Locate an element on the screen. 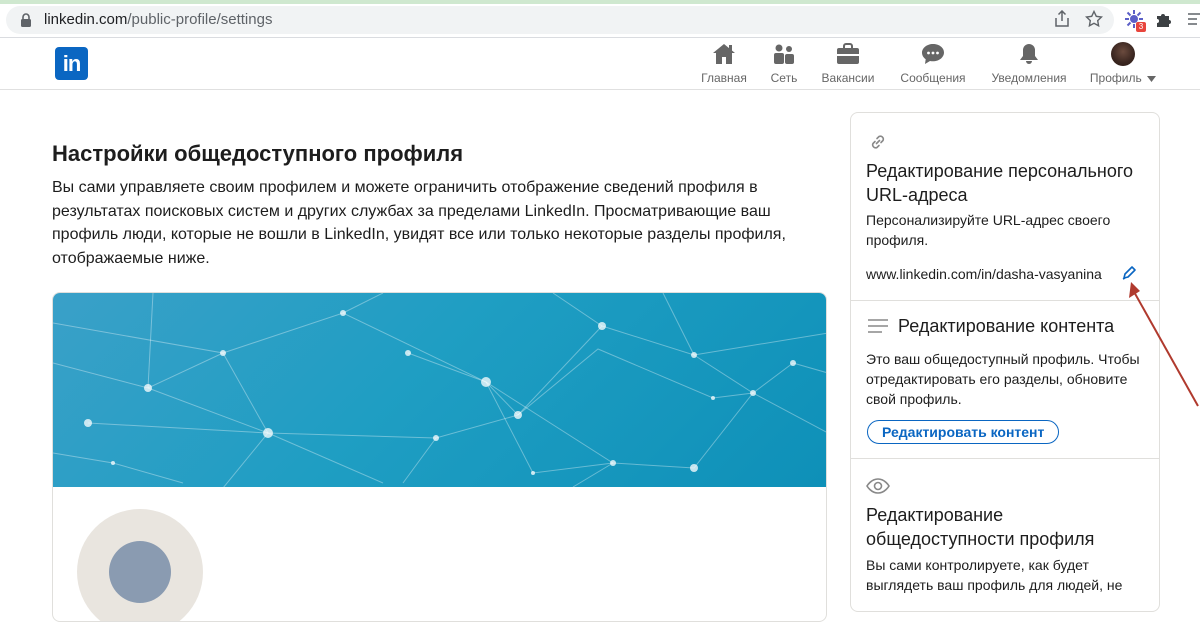 This screenshot has height=622, width=1200. caret-down-icon is located at coordinates (1152, 78).